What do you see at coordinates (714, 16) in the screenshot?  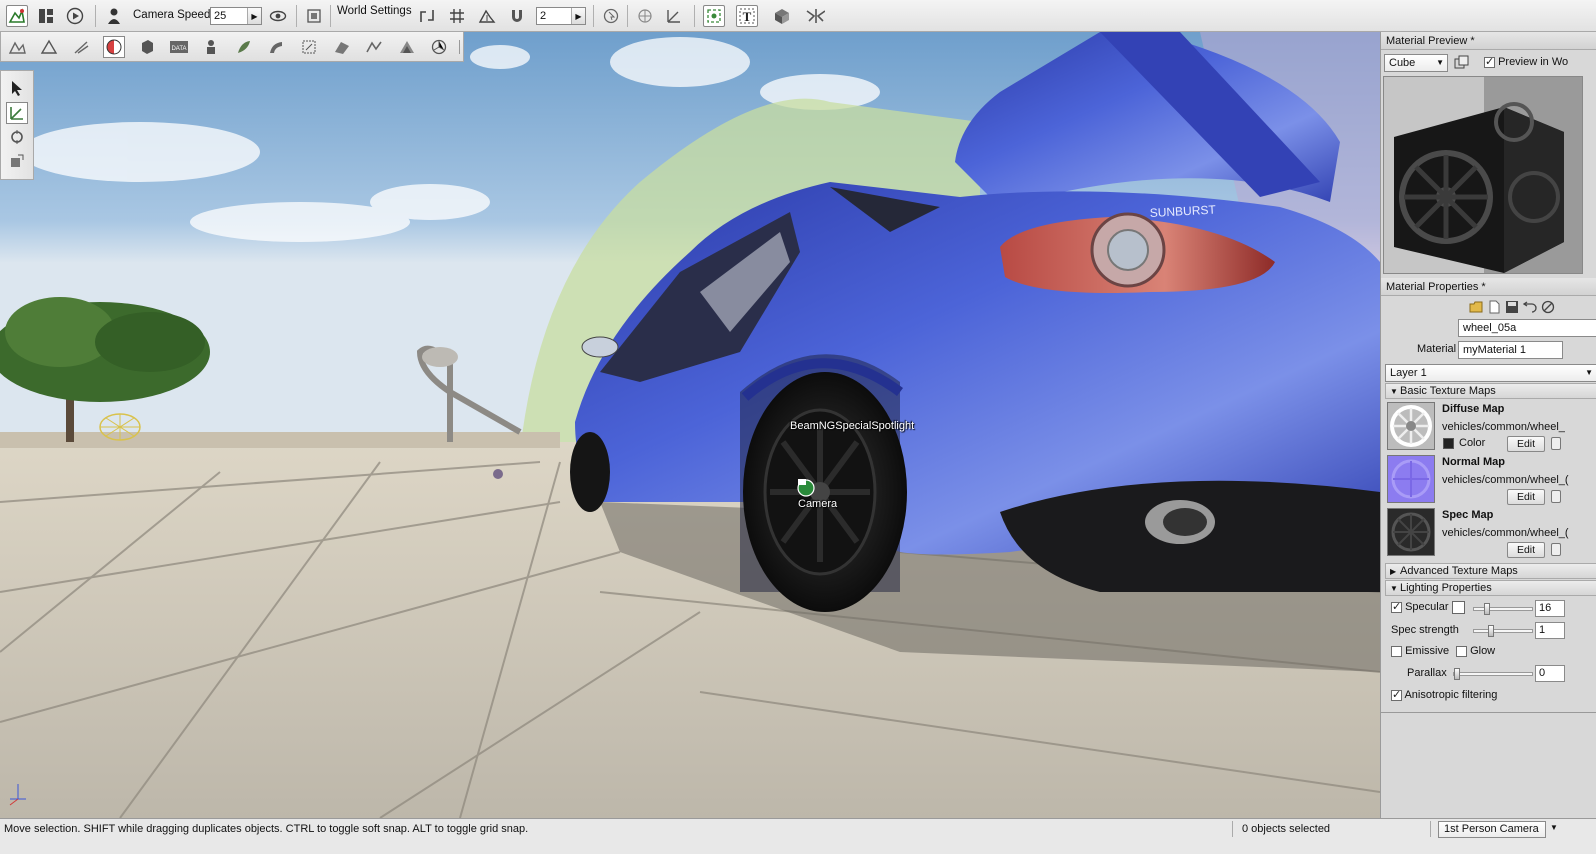 I see `object-icons-icon` at bounding box center [714, 16].